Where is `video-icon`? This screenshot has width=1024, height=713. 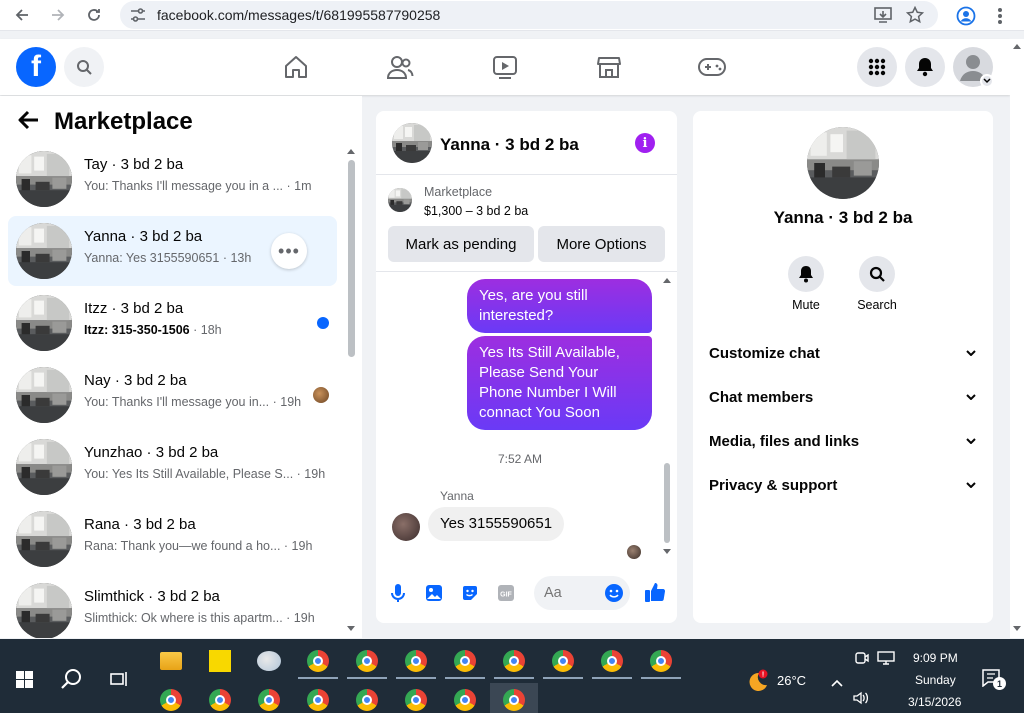
video-icon is located at coordinates (505, 67).